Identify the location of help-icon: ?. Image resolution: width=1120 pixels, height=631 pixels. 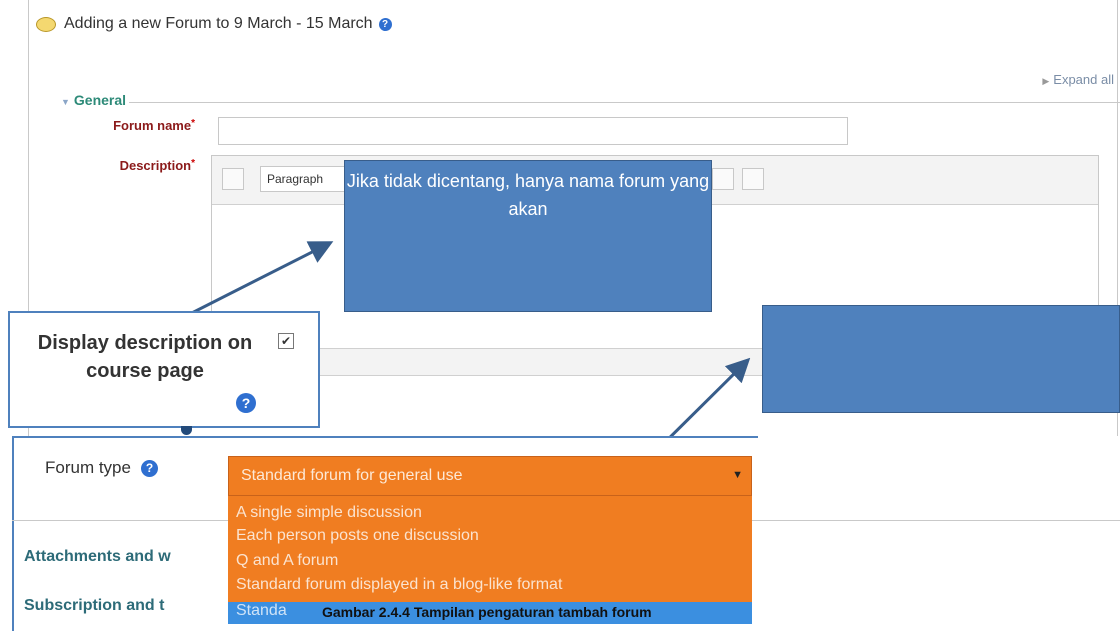
(149, 468).